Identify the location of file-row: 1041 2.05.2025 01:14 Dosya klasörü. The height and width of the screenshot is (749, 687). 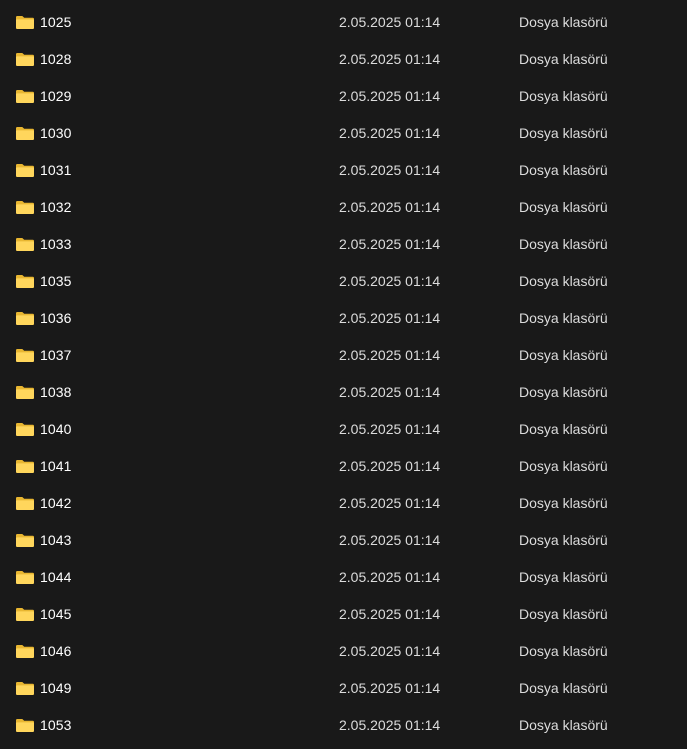
(343, 465).